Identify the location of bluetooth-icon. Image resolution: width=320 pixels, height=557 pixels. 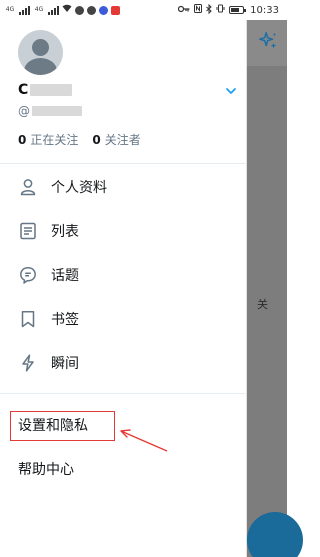
(209, 10).